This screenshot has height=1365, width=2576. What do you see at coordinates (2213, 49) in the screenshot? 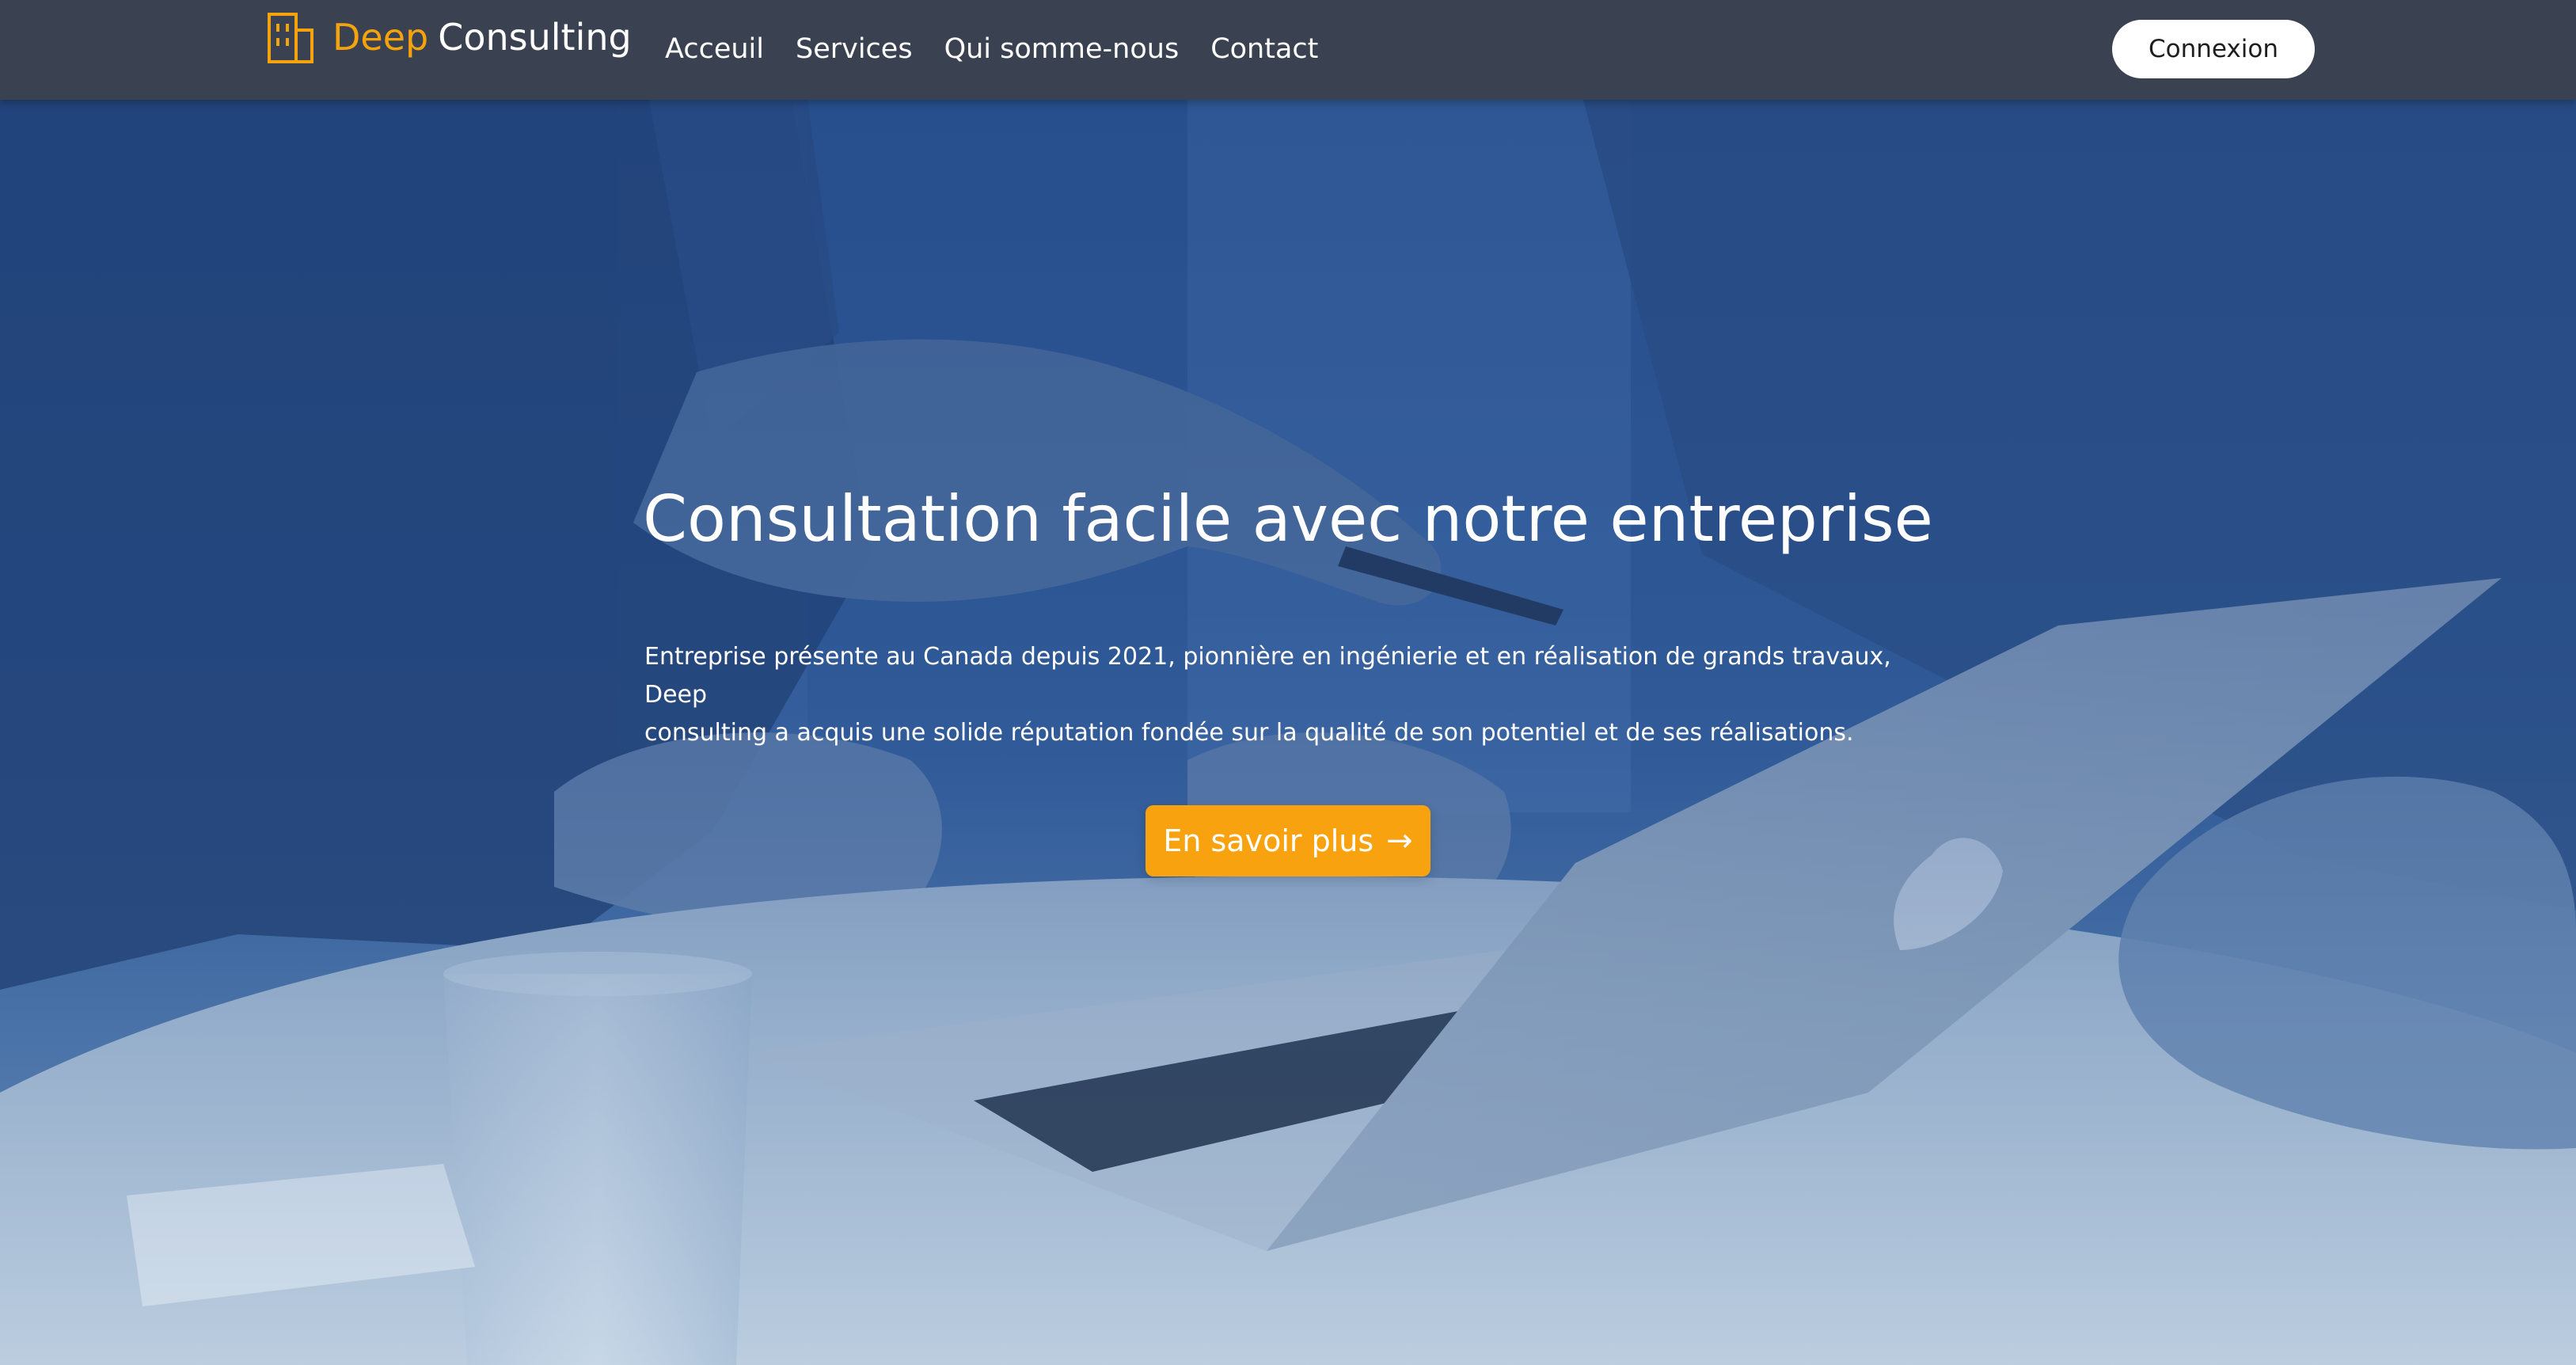
I see `login-button: Connexion` at bounding box center [2213, 49].